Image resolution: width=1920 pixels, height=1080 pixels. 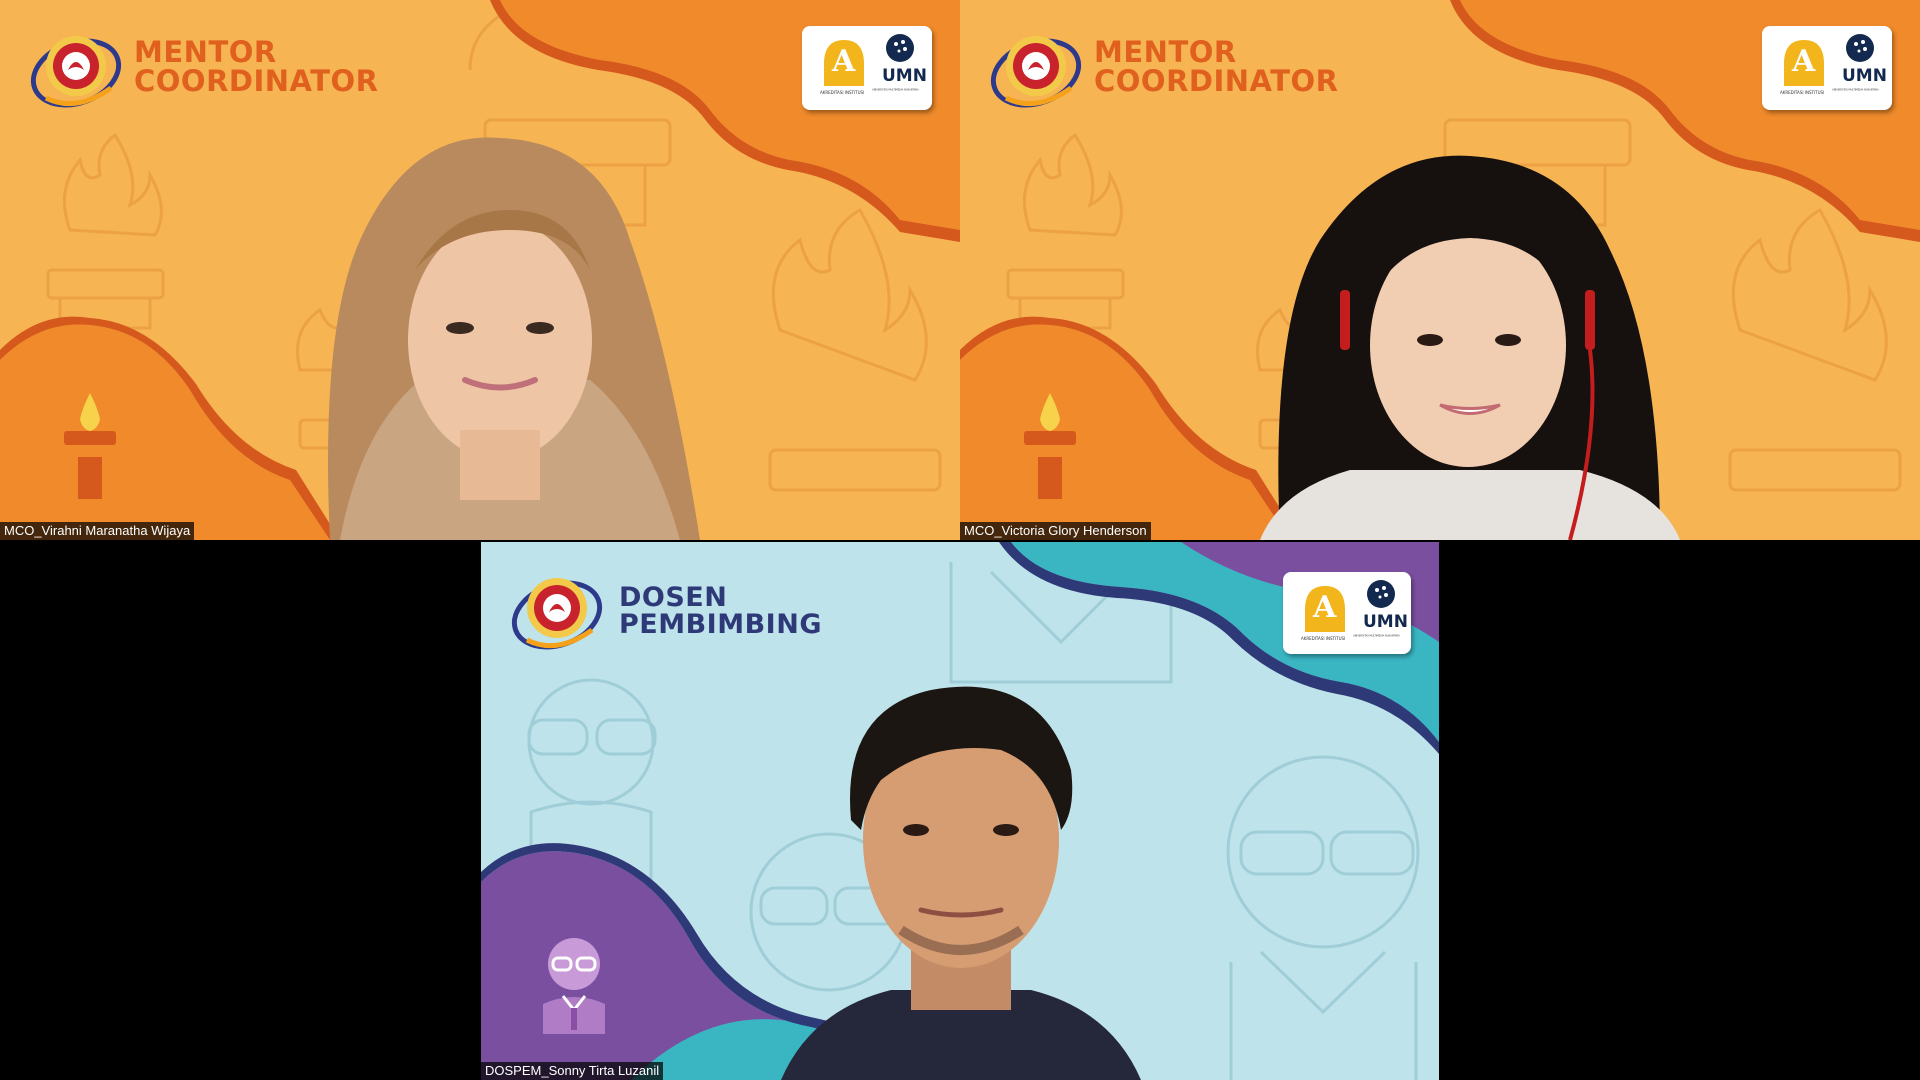 I want to click on background-title-line-1: DOSEN, so click(x=673, y=597).